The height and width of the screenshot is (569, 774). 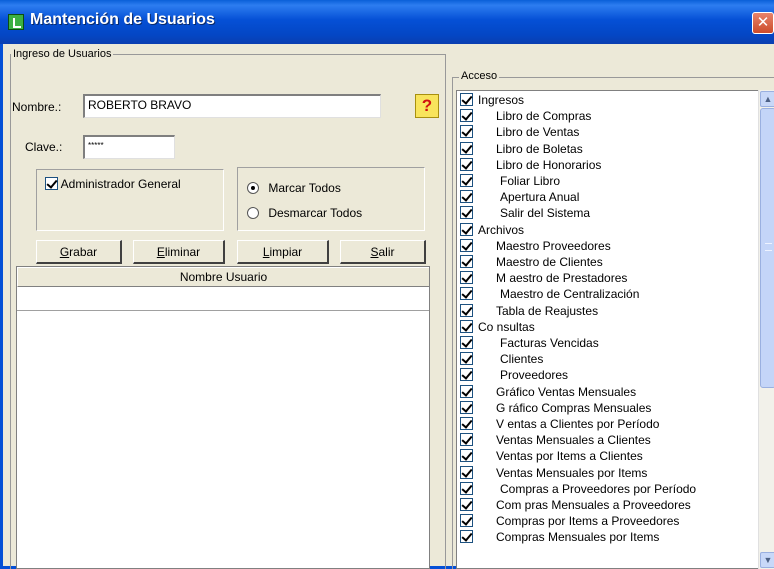 I want to click on salir-button: Salir, so click(x=383, y=252).